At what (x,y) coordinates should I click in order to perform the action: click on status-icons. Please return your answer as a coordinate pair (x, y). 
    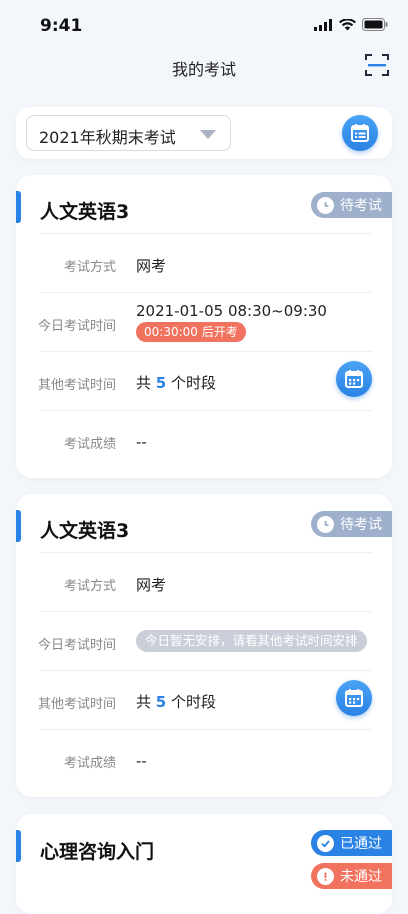
    Looking at the image, I should click on (351, 24).